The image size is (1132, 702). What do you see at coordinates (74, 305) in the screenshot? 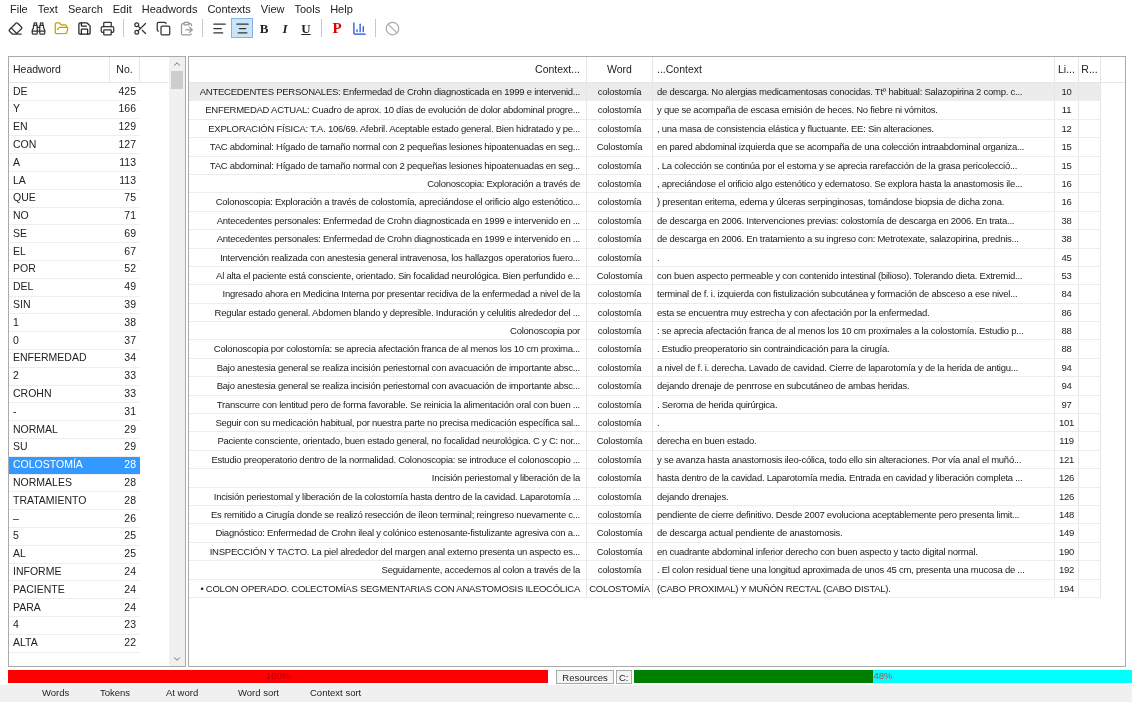
I see `headword-row: SIN 39` at bounding box center [74, 305].